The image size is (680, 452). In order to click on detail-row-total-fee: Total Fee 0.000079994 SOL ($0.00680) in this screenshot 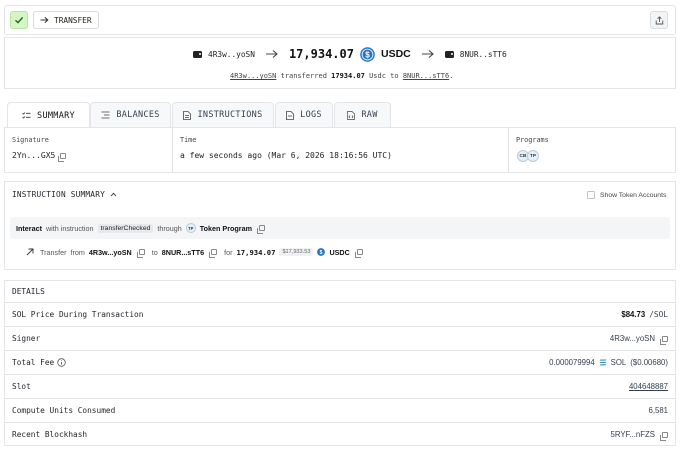, I will do `click(340, 362)`.